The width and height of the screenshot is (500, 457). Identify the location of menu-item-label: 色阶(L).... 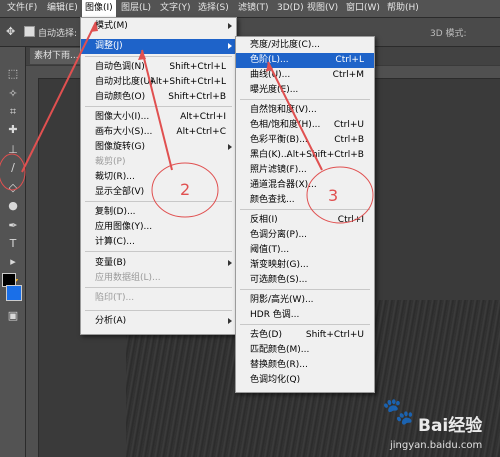
(269, 60).